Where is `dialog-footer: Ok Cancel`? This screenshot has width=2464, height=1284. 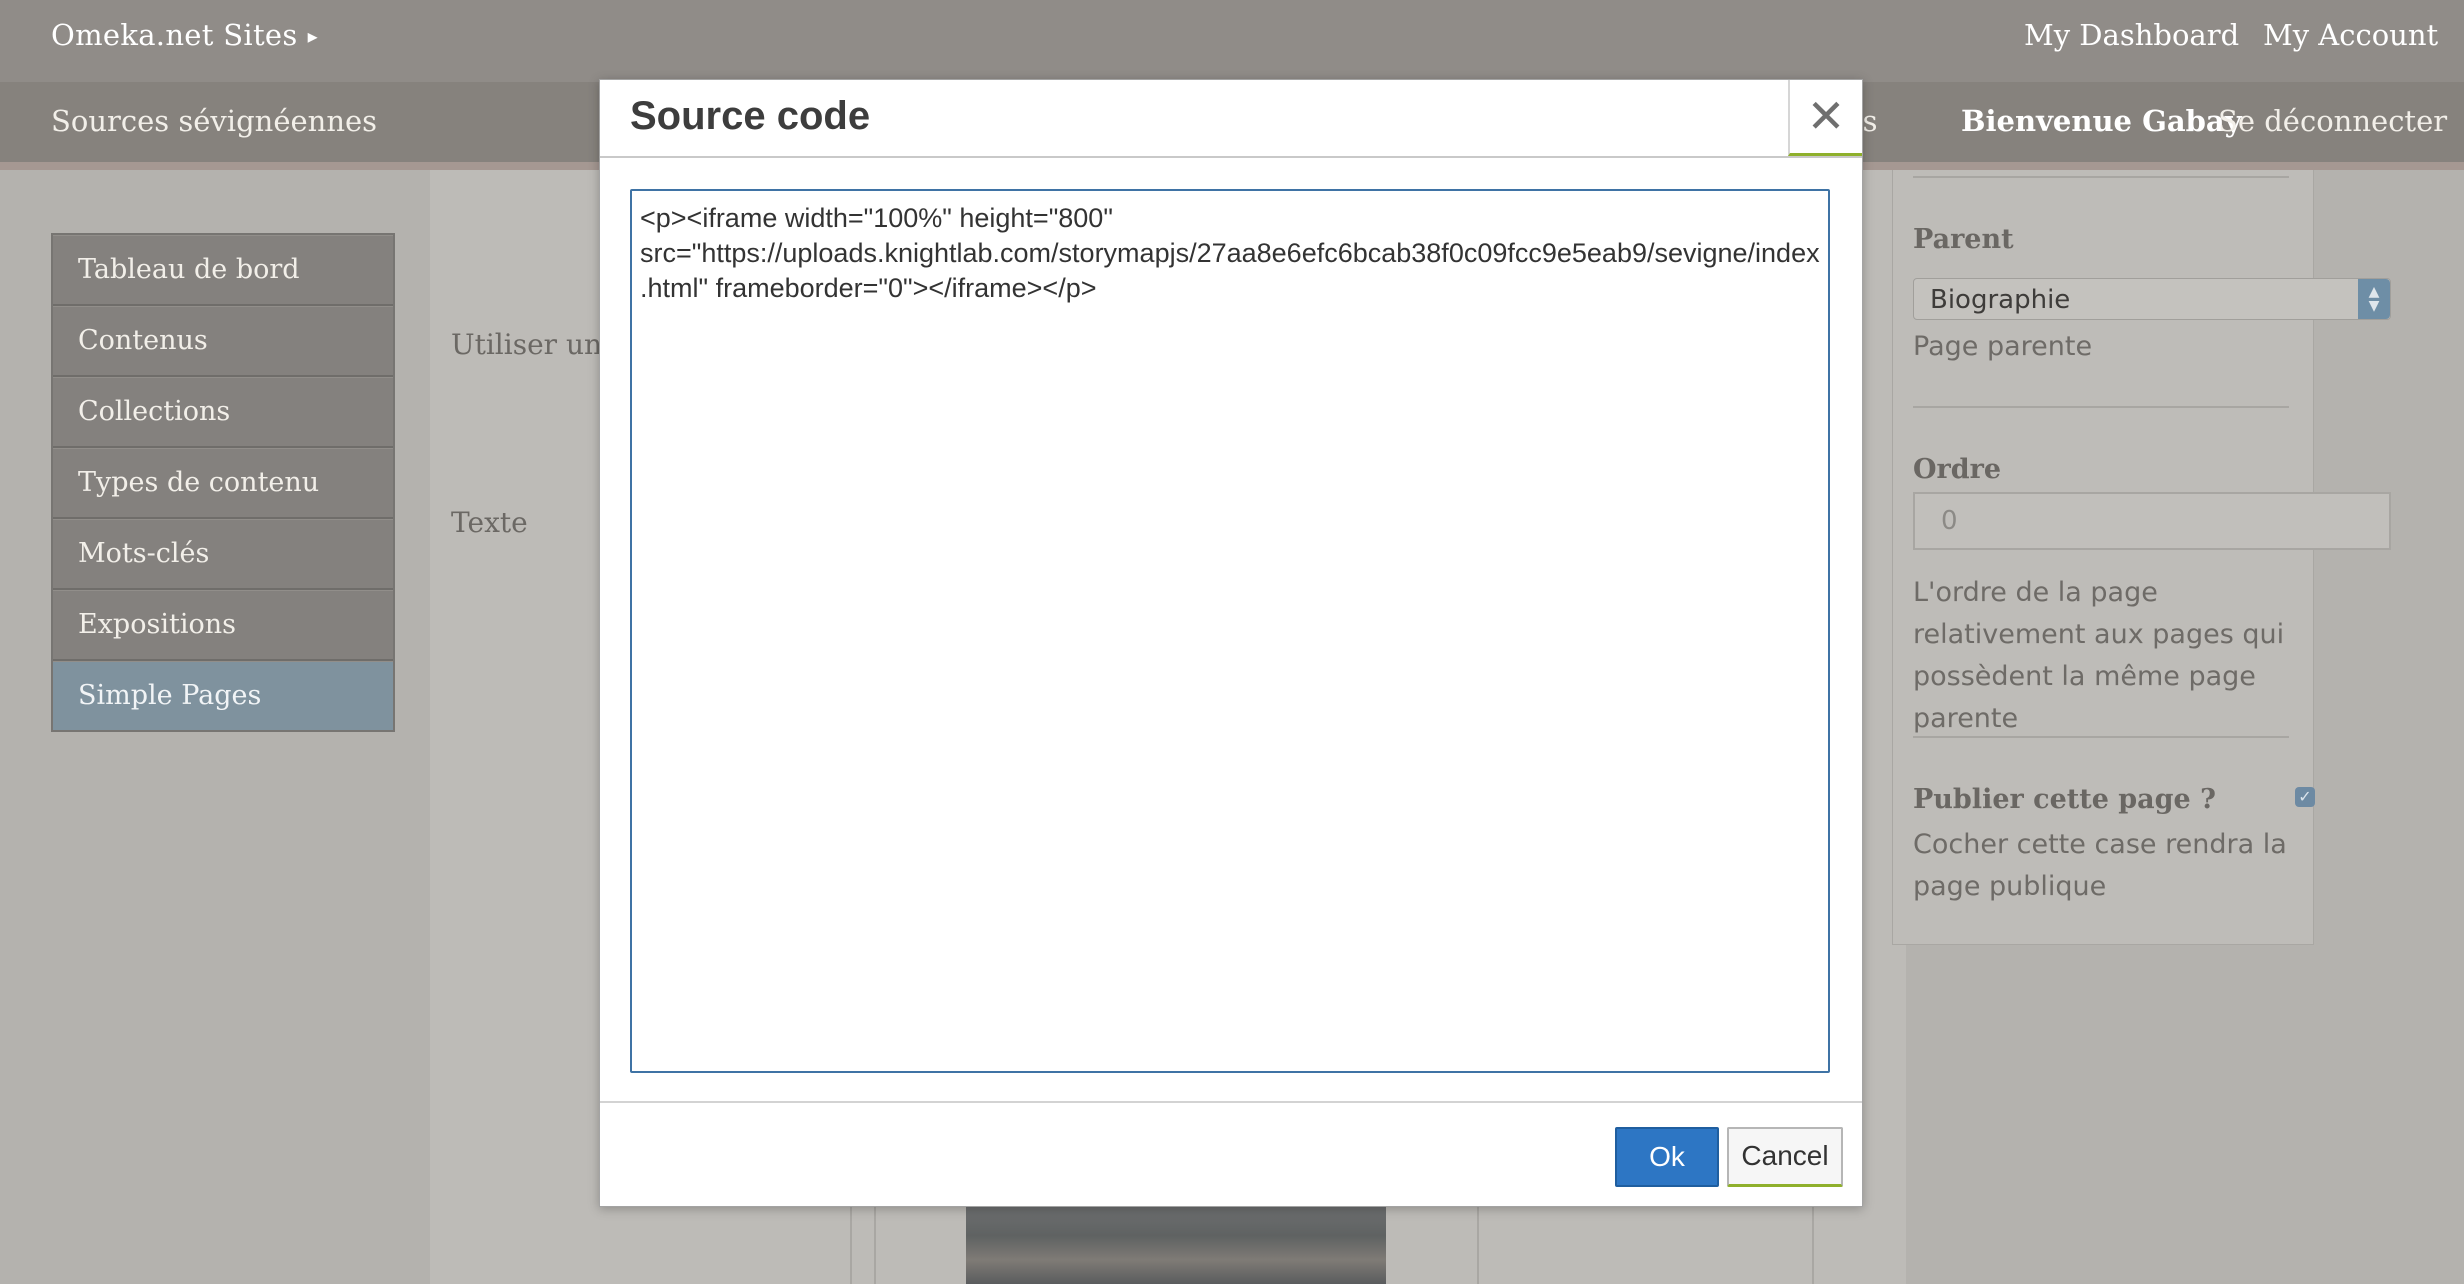 dialog-footer: Ok Cancel is located at coordinates (1231, 1154).